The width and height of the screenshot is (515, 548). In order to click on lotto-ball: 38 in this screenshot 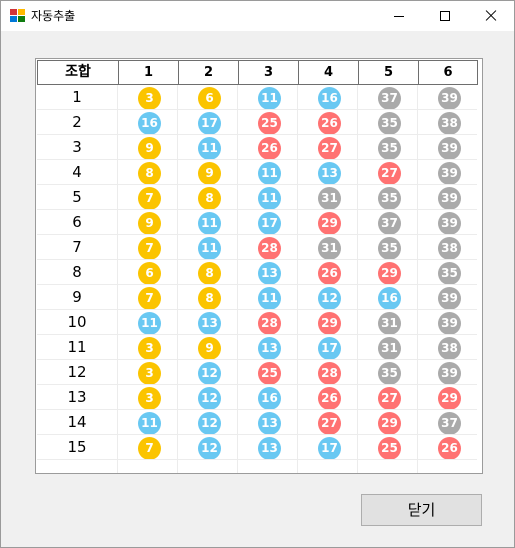, I will do `click(449, 348)`.